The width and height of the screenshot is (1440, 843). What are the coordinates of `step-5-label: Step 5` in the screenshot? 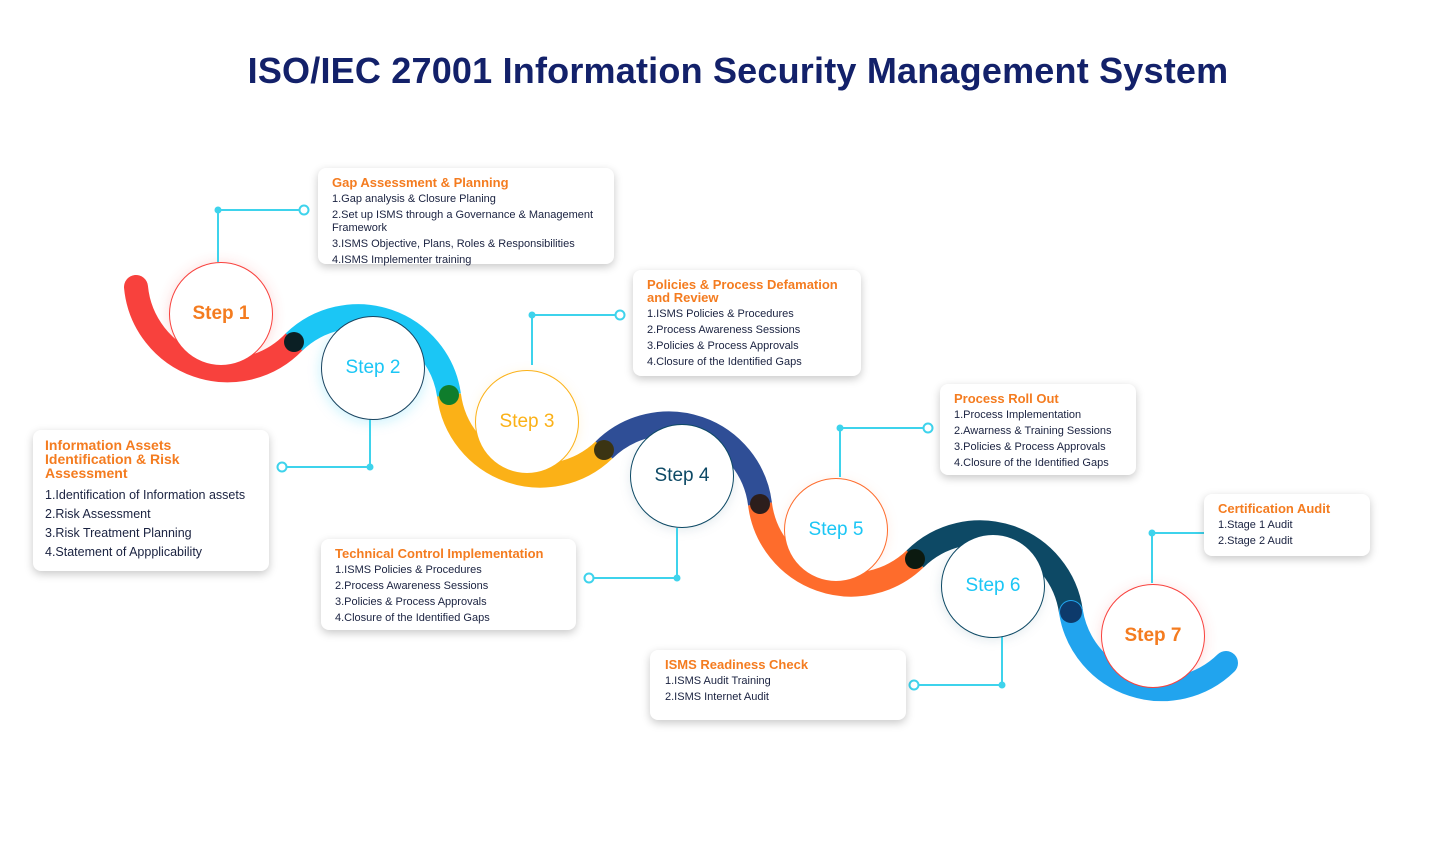 It's located at (836, 529).